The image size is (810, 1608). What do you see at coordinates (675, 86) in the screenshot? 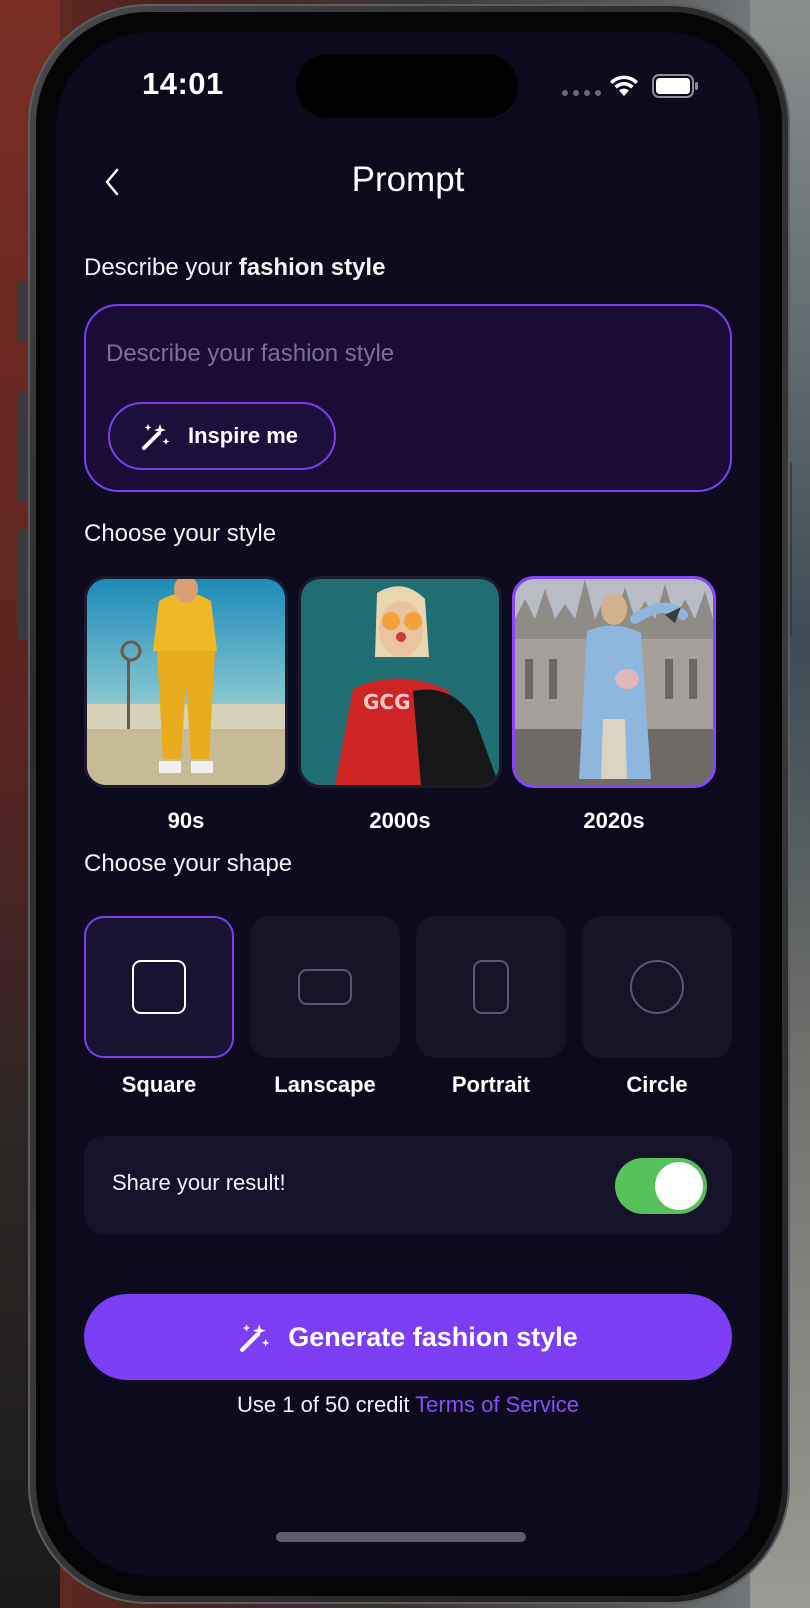
I see `battery-icon` at bounding box center [675, 86].